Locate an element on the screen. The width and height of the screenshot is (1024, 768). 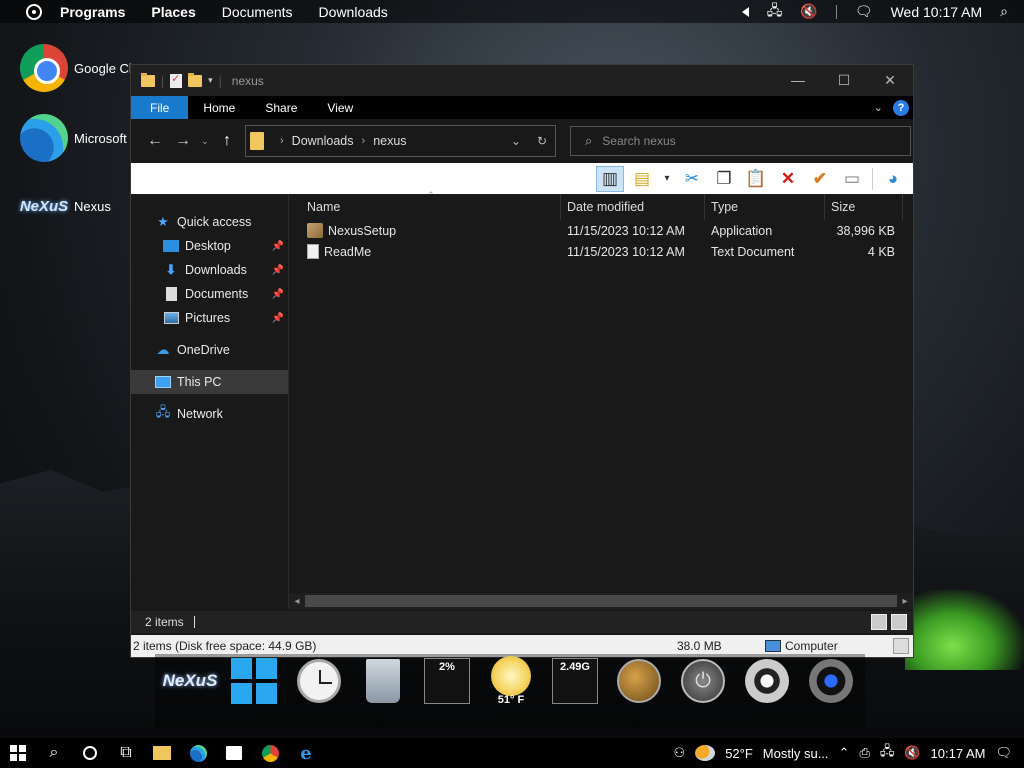
address-dropdown-icon: ⌄ is located at coordinates (516, 141).